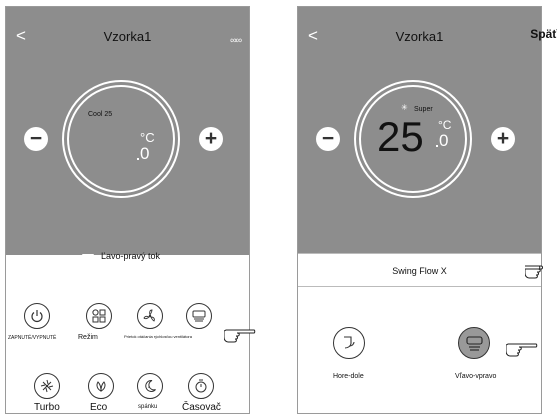  What do you see at coordinates (476, 376) in the screenshot?
I see `left-right-swing-label: Vľavo-vpravo` at bounding box center [476, 376].